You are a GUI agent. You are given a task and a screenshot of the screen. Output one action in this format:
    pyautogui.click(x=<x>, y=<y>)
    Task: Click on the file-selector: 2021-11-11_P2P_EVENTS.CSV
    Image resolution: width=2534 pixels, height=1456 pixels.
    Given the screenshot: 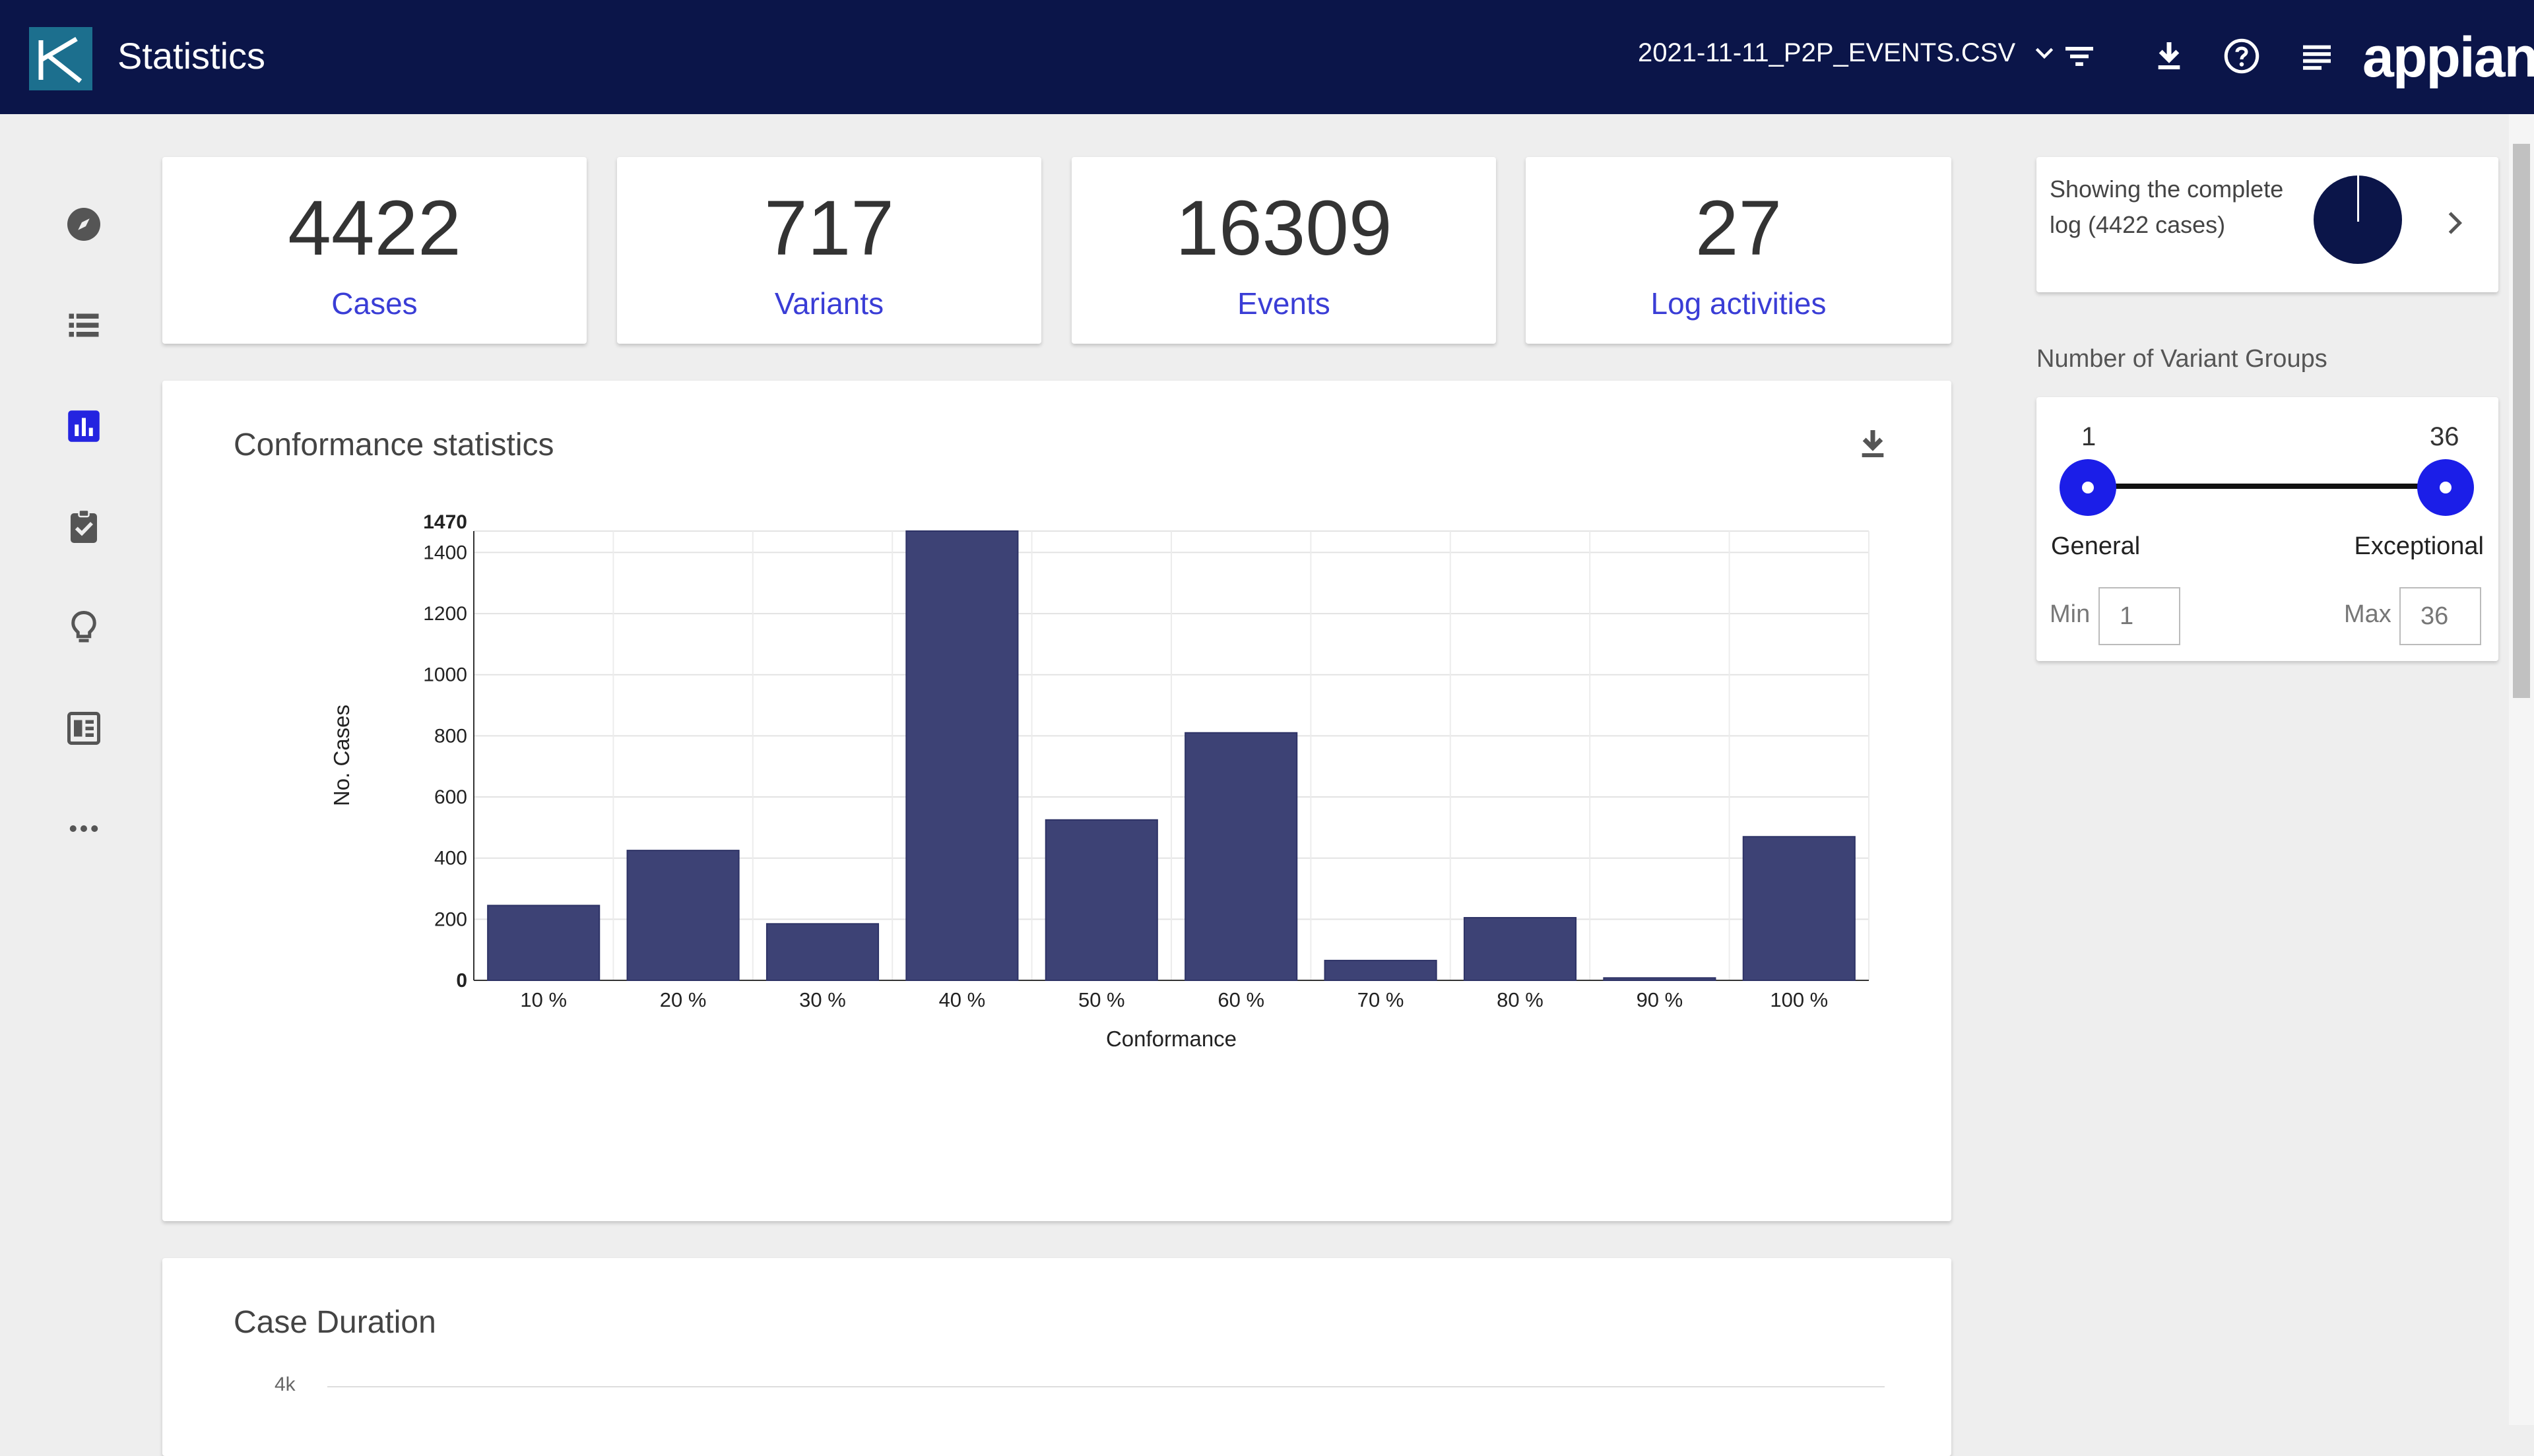 What is the action you would take?
    pyautogui.click(x=1848, y=53)
    